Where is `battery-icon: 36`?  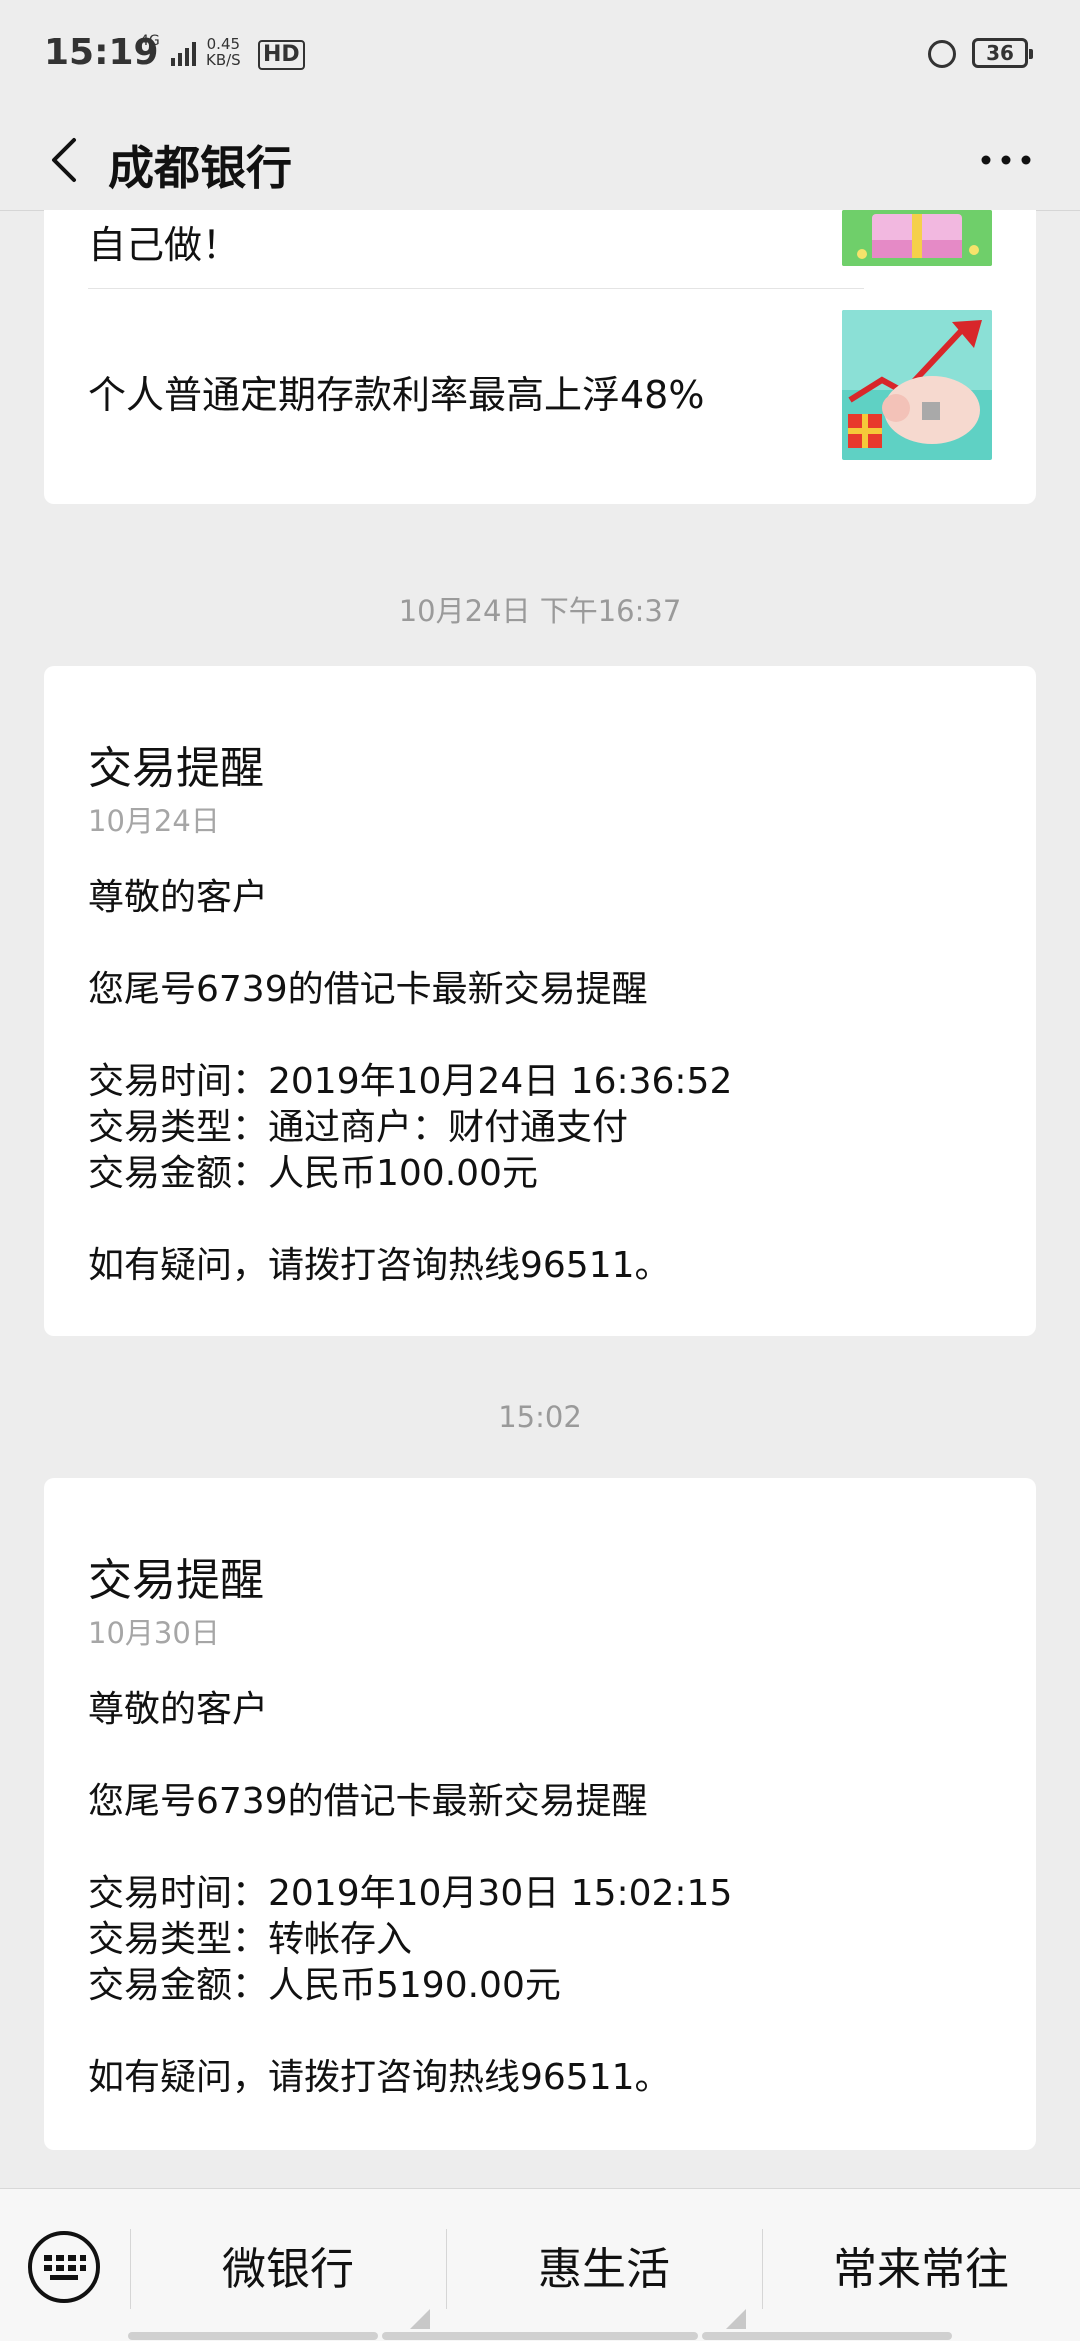 battery-icon: 36 is located at coordinates (1002, 53).